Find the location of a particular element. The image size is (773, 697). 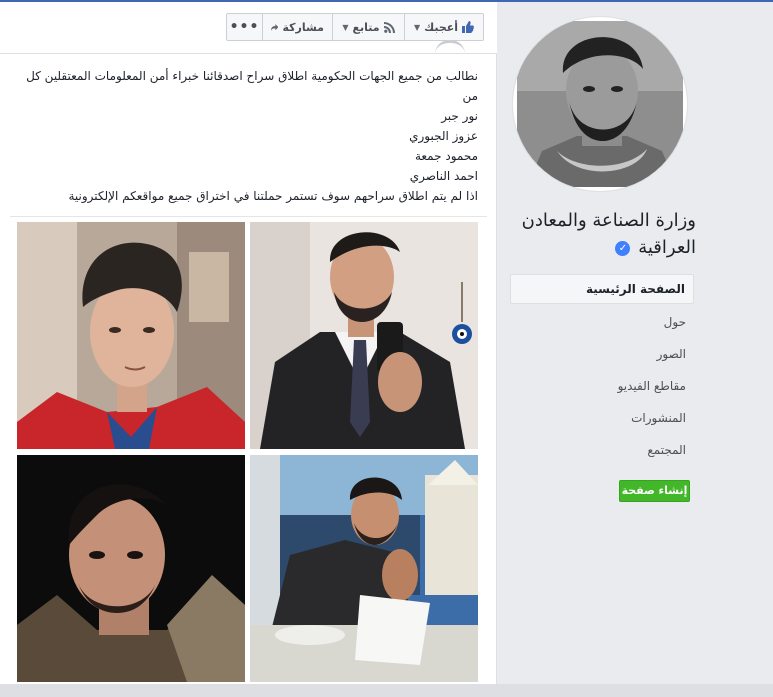

nav-item-photos: الصور is located at coordinates (602, 354).